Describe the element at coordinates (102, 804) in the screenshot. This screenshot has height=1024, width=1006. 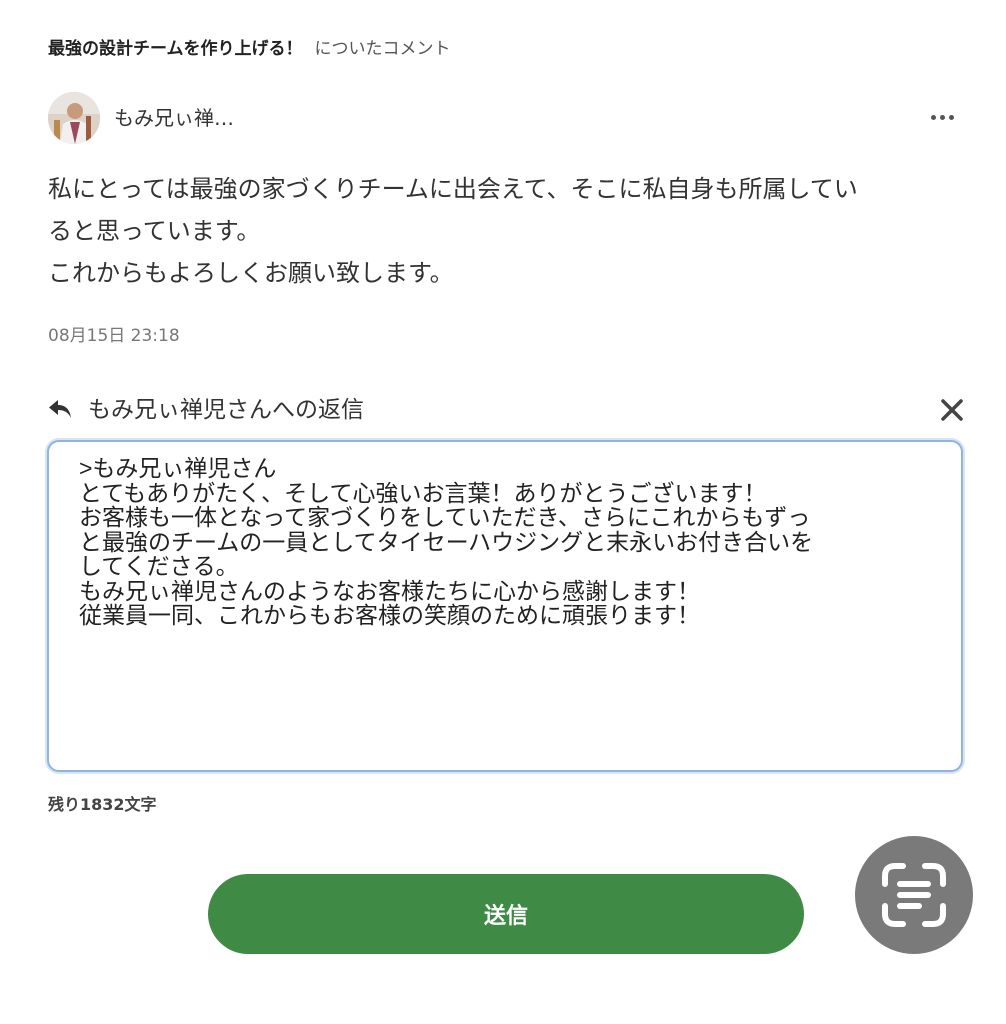
I see `remaining-characters-counter: 残り1832文字` at that location.